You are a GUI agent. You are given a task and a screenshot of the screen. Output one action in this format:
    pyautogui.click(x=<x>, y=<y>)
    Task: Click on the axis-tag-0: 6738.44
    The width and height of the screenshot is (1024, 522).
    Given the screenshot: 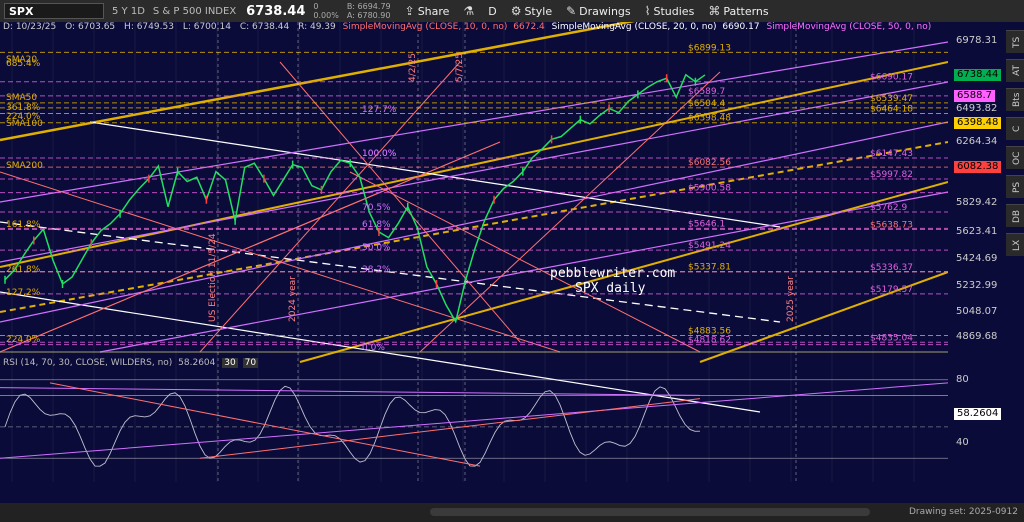 What is the action you would take?
    pyautogui.click(x=978, y=74)
    